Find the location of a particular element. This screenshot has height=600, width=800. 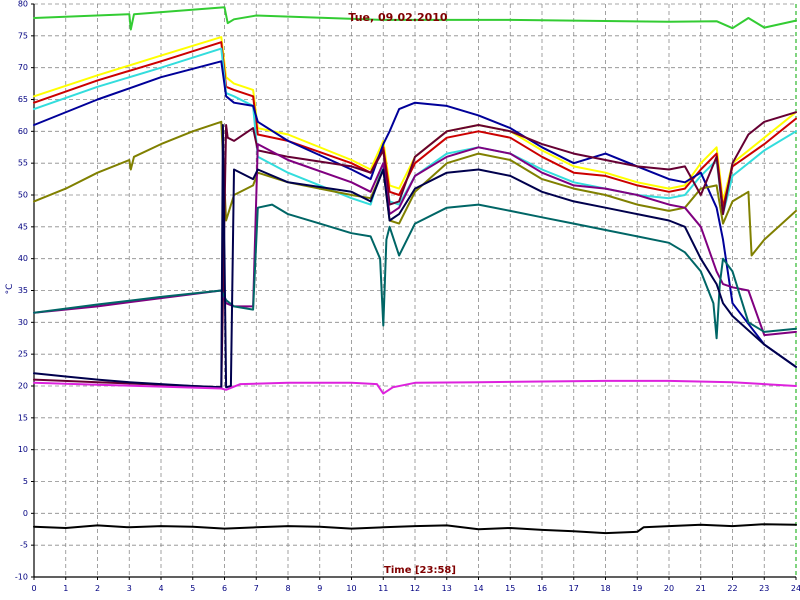

x-tick-label: 13 is located at coordinates (447, 588).